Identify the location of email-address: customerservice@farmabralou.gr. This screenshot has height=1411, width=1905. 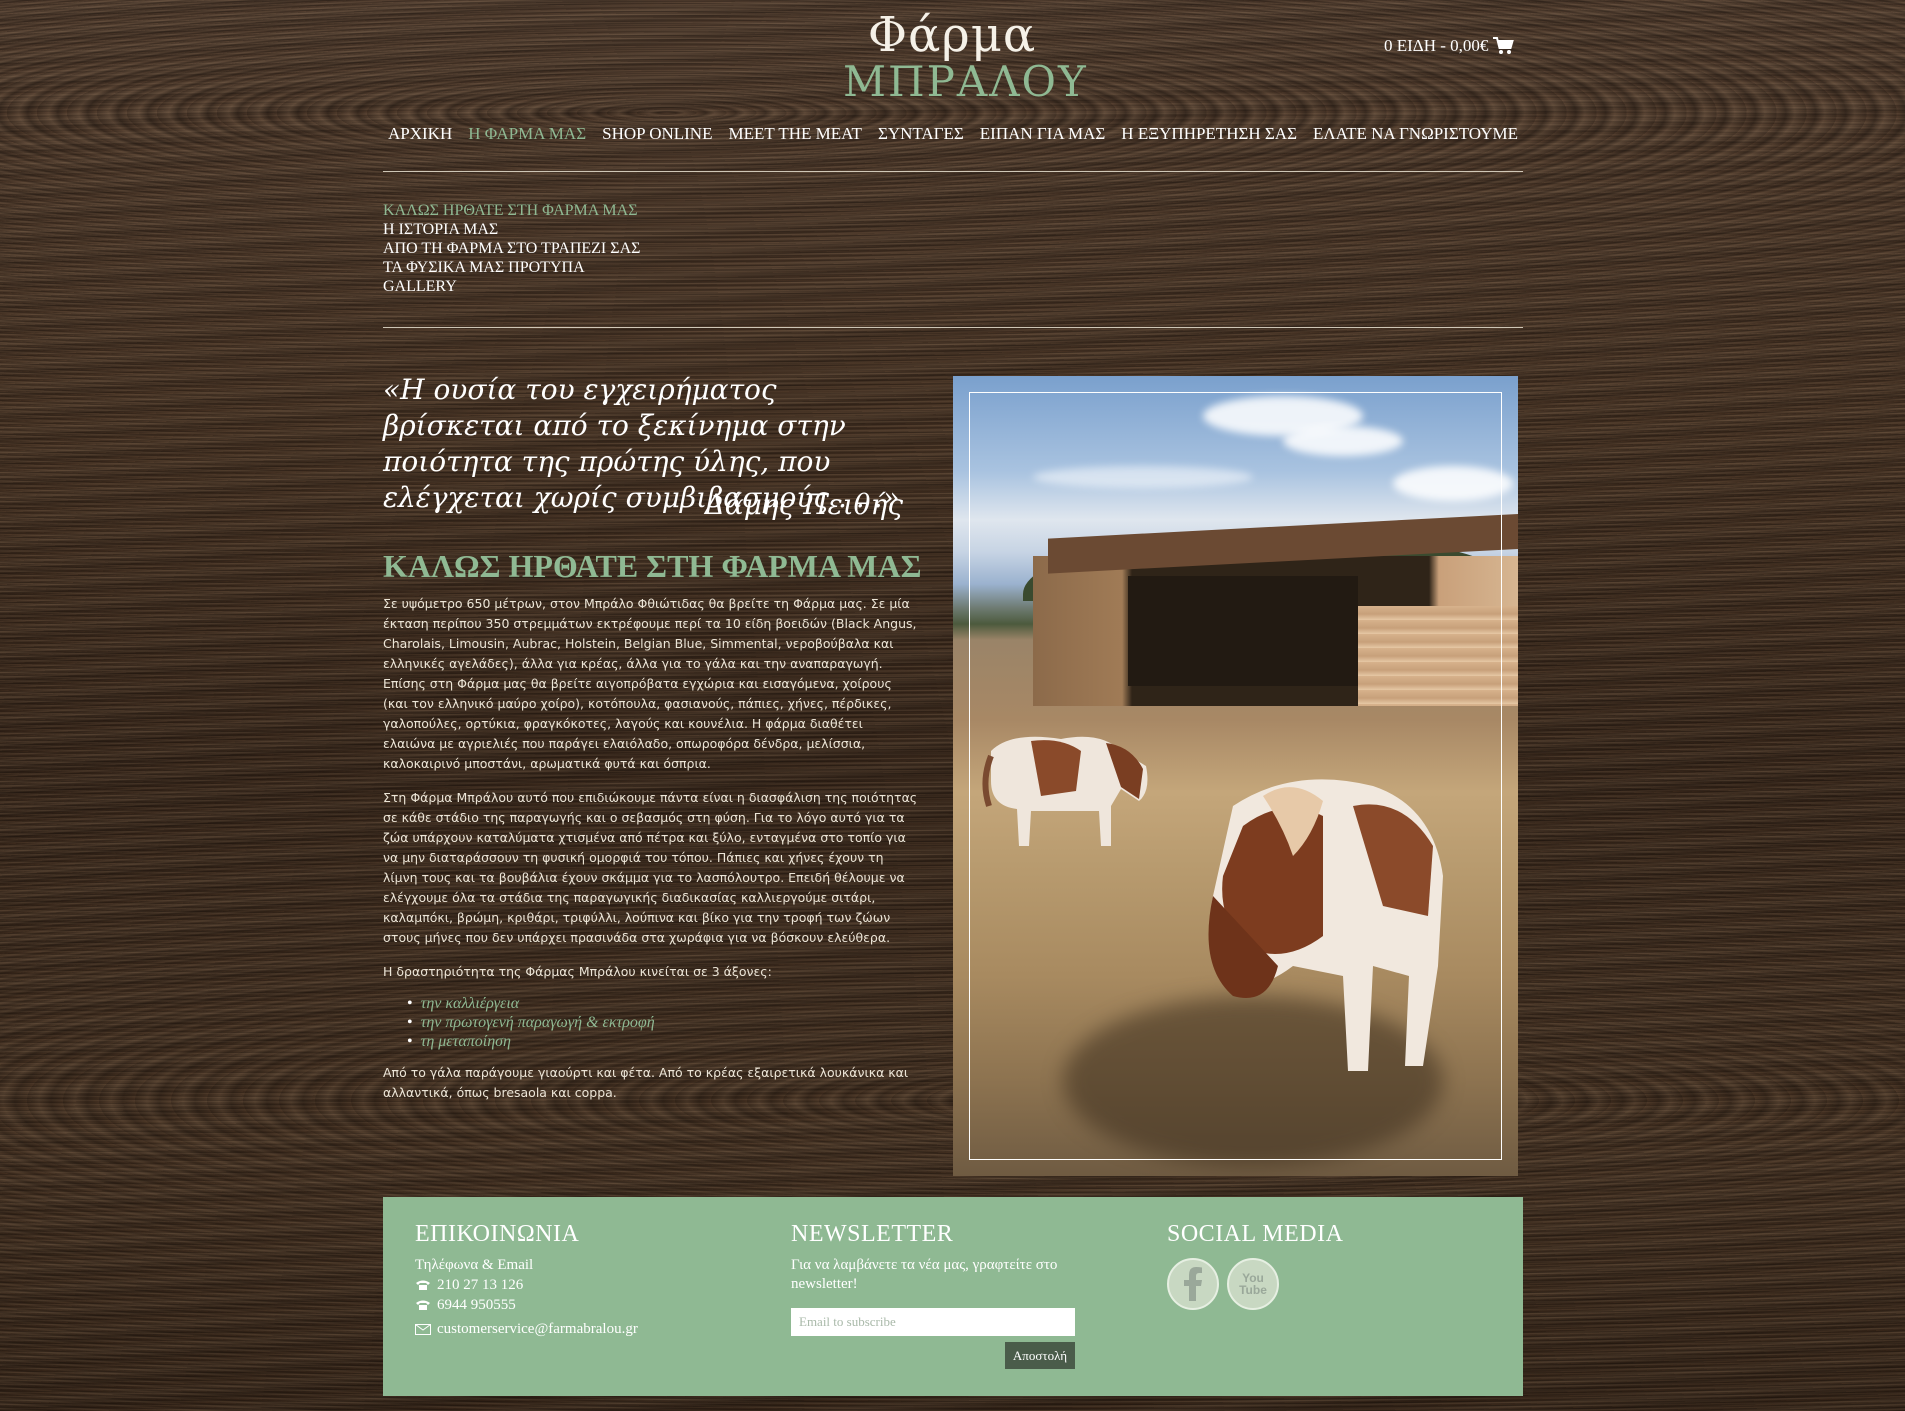
(537, 1329).